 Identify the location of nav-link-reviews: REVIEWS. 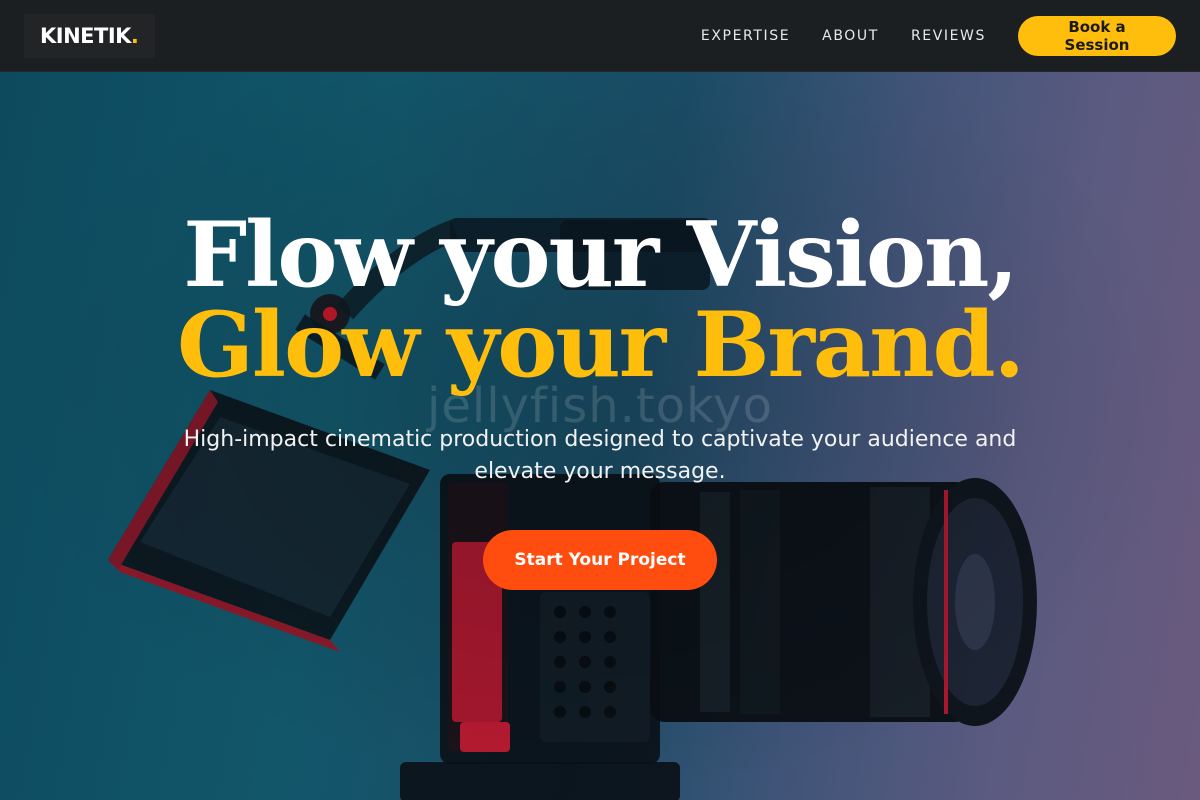
(948, 36).